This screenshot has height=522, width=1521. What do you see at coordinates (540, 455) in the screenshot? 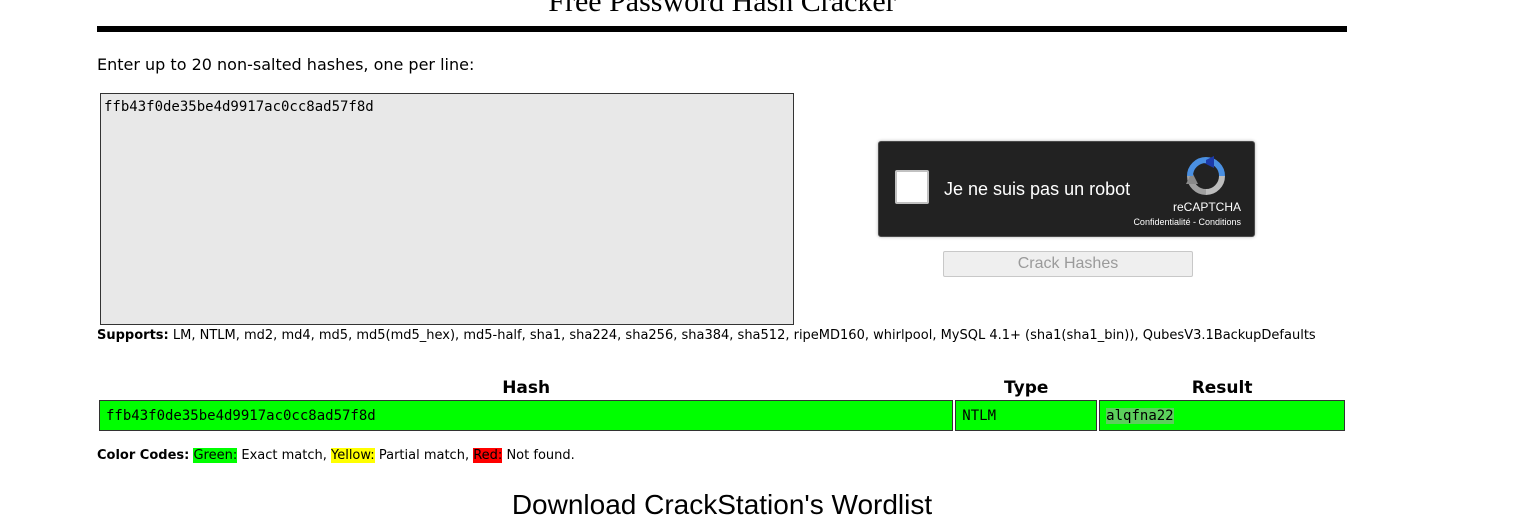
I see `legend-red-desc: Not found.` at bounding box center [540, 455].